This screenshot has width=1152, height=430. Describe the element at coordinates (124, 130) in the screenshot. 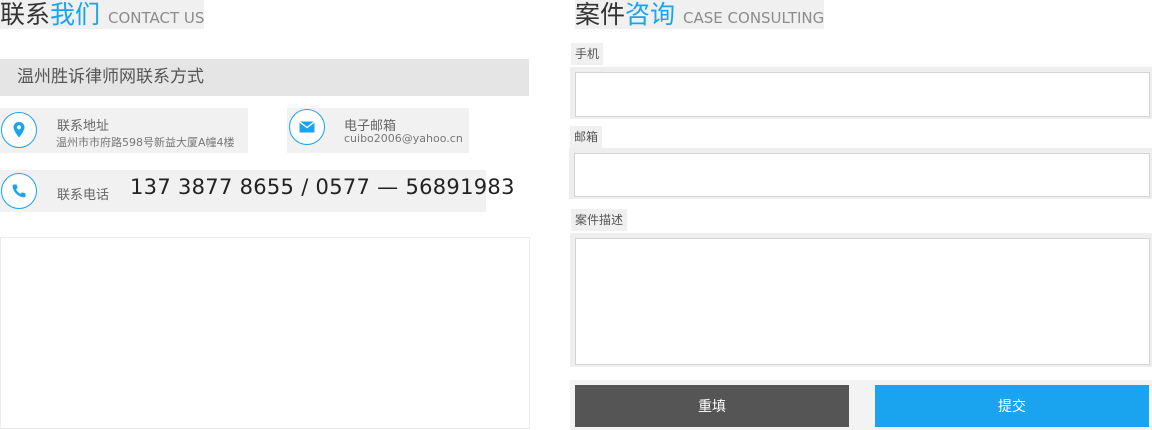

I see `address-block: 联系地址 温州市市府路598号新益大厦A幢4楼` at that location.